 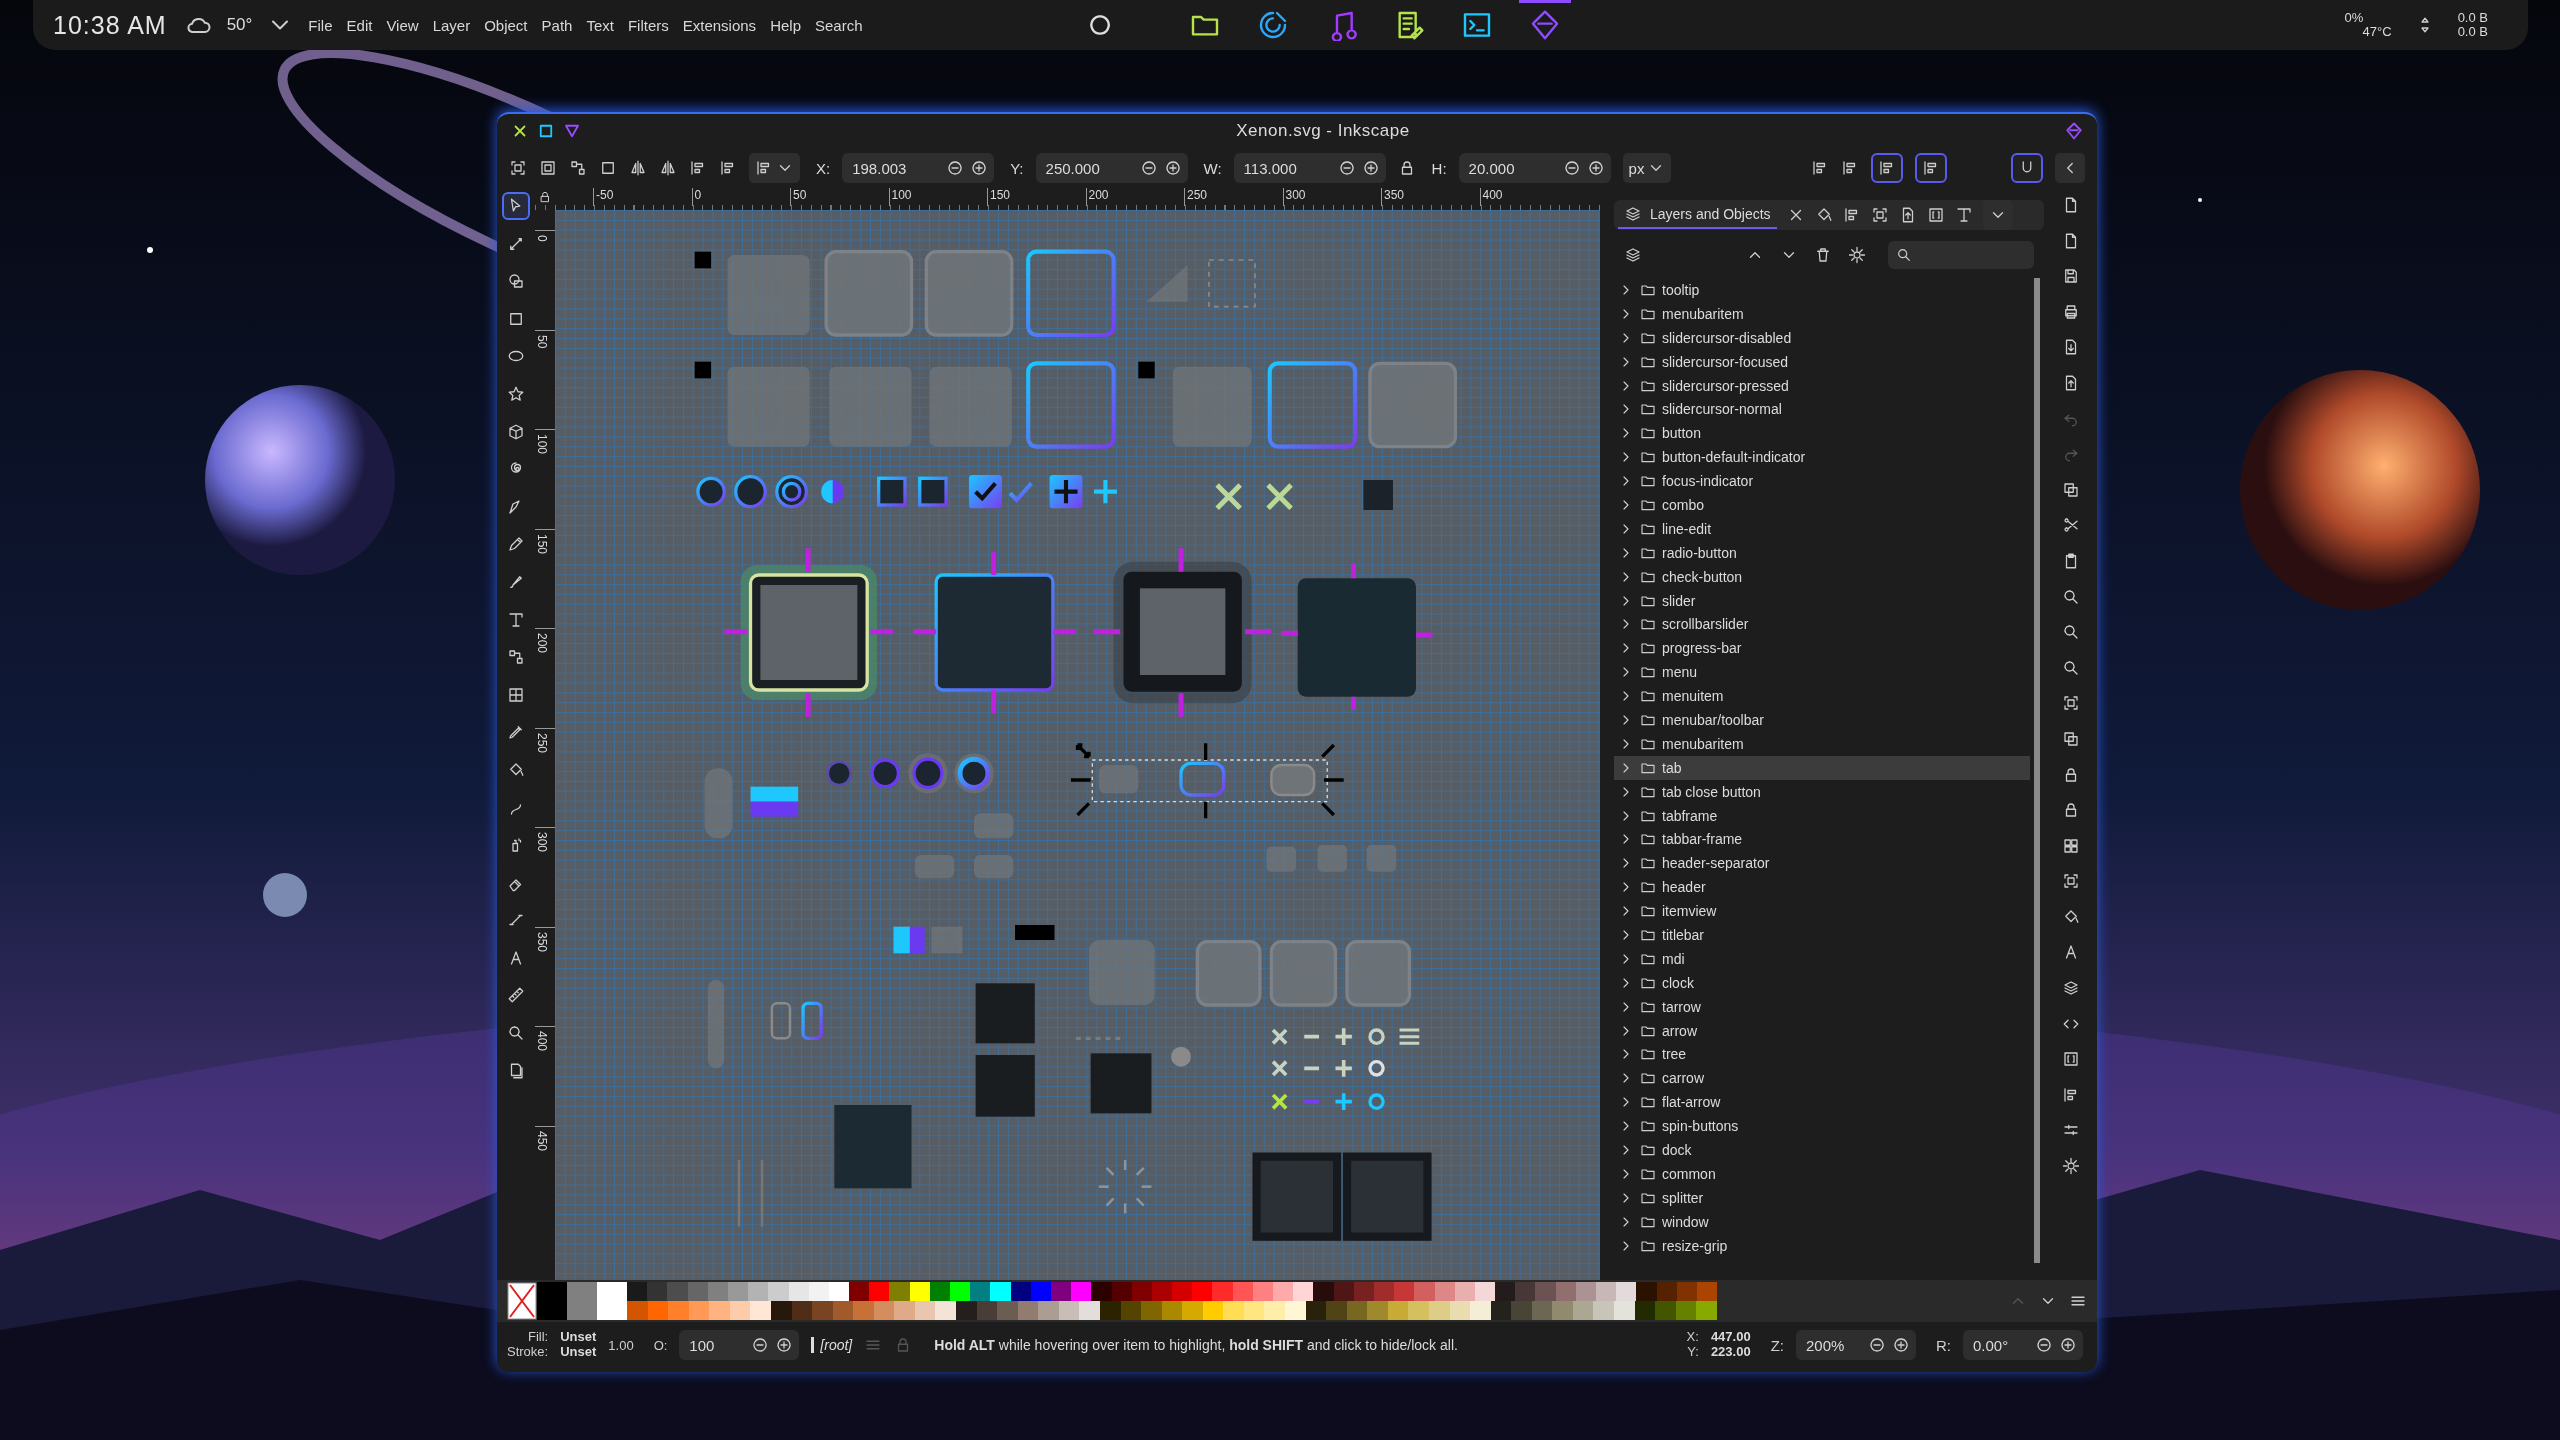 What do you see at coordinates (1681, 289) in the screenshot?
I see `layer-name: tooltip` at bounding box center [1681, 289].